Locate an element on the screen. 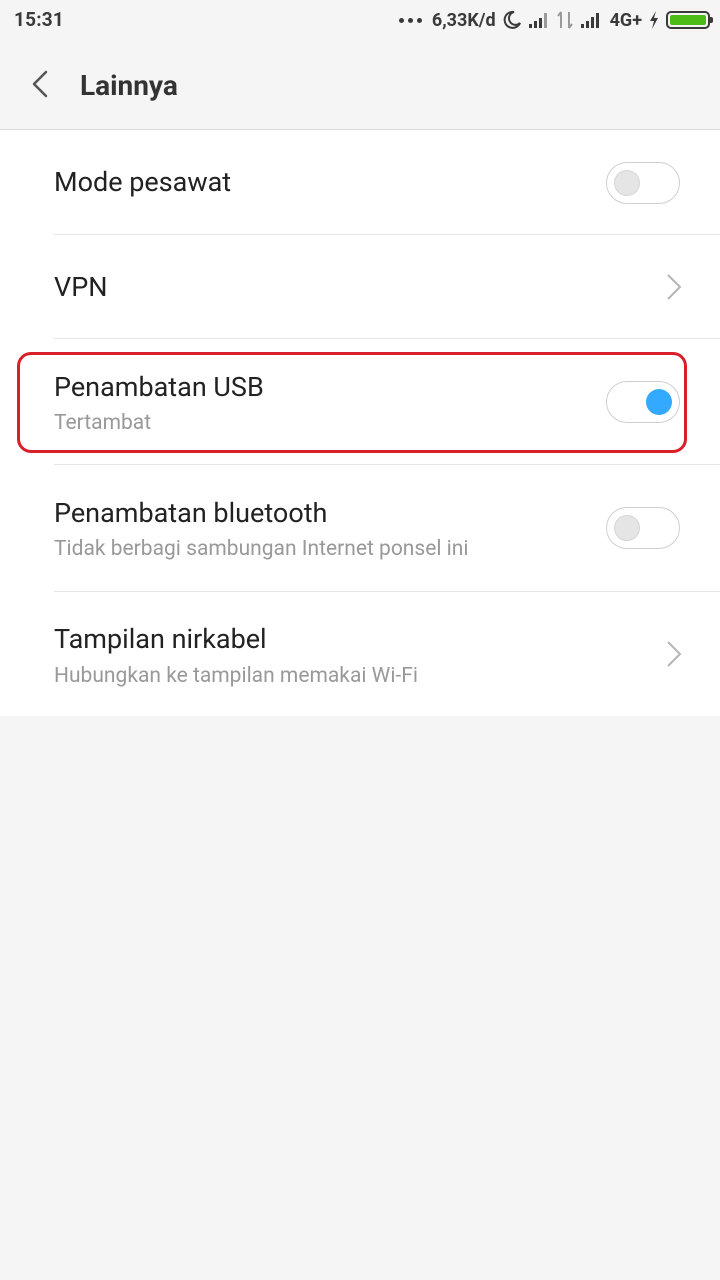 This screenshot has height=1280, width=720. battery-icon is located at coordinates (689, 20).